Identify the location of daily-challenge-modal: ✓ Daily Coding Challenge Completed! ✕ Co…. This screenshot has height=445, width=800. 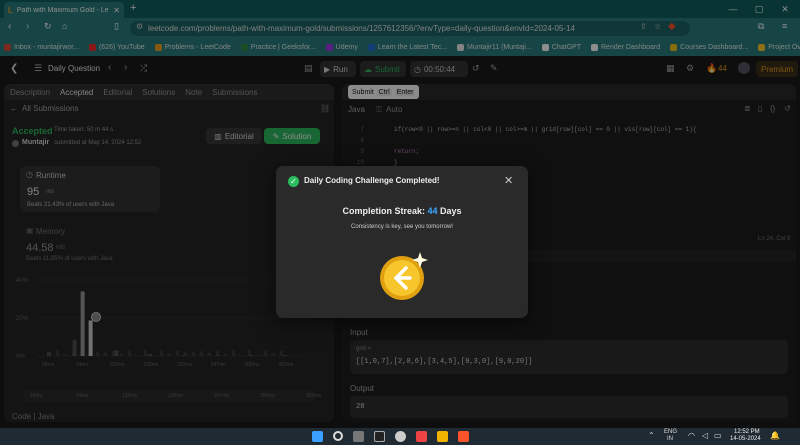
(402, 242).